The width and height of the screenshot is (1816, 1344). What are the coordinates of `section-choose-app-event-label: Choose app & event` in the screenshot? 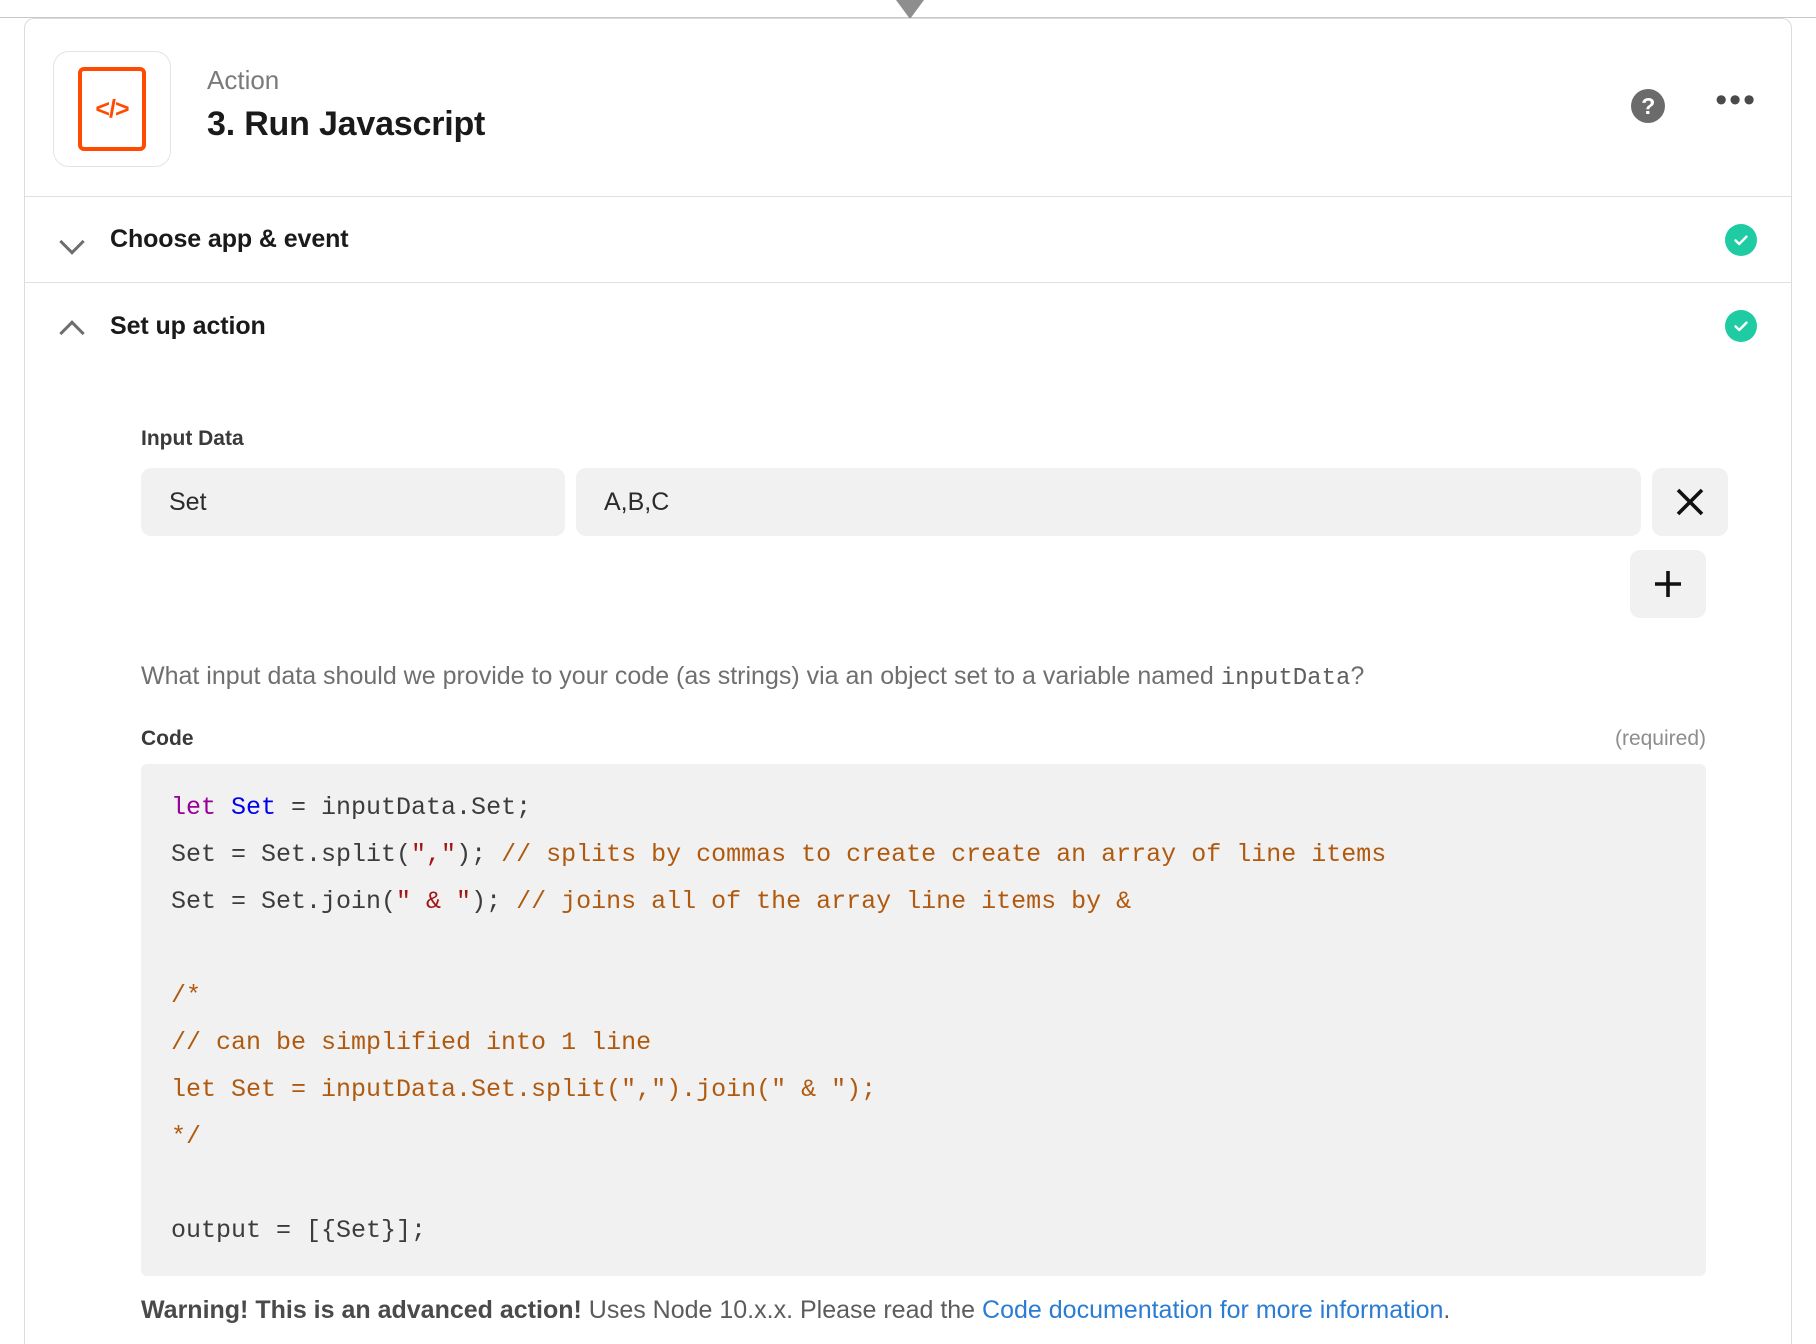 It's located at (229, 239).